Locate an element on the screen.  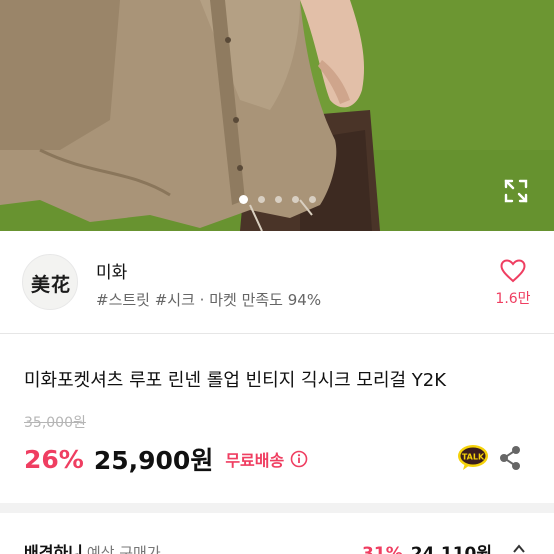
best-discount-rate: 31% is located at coordinates (382, 549).